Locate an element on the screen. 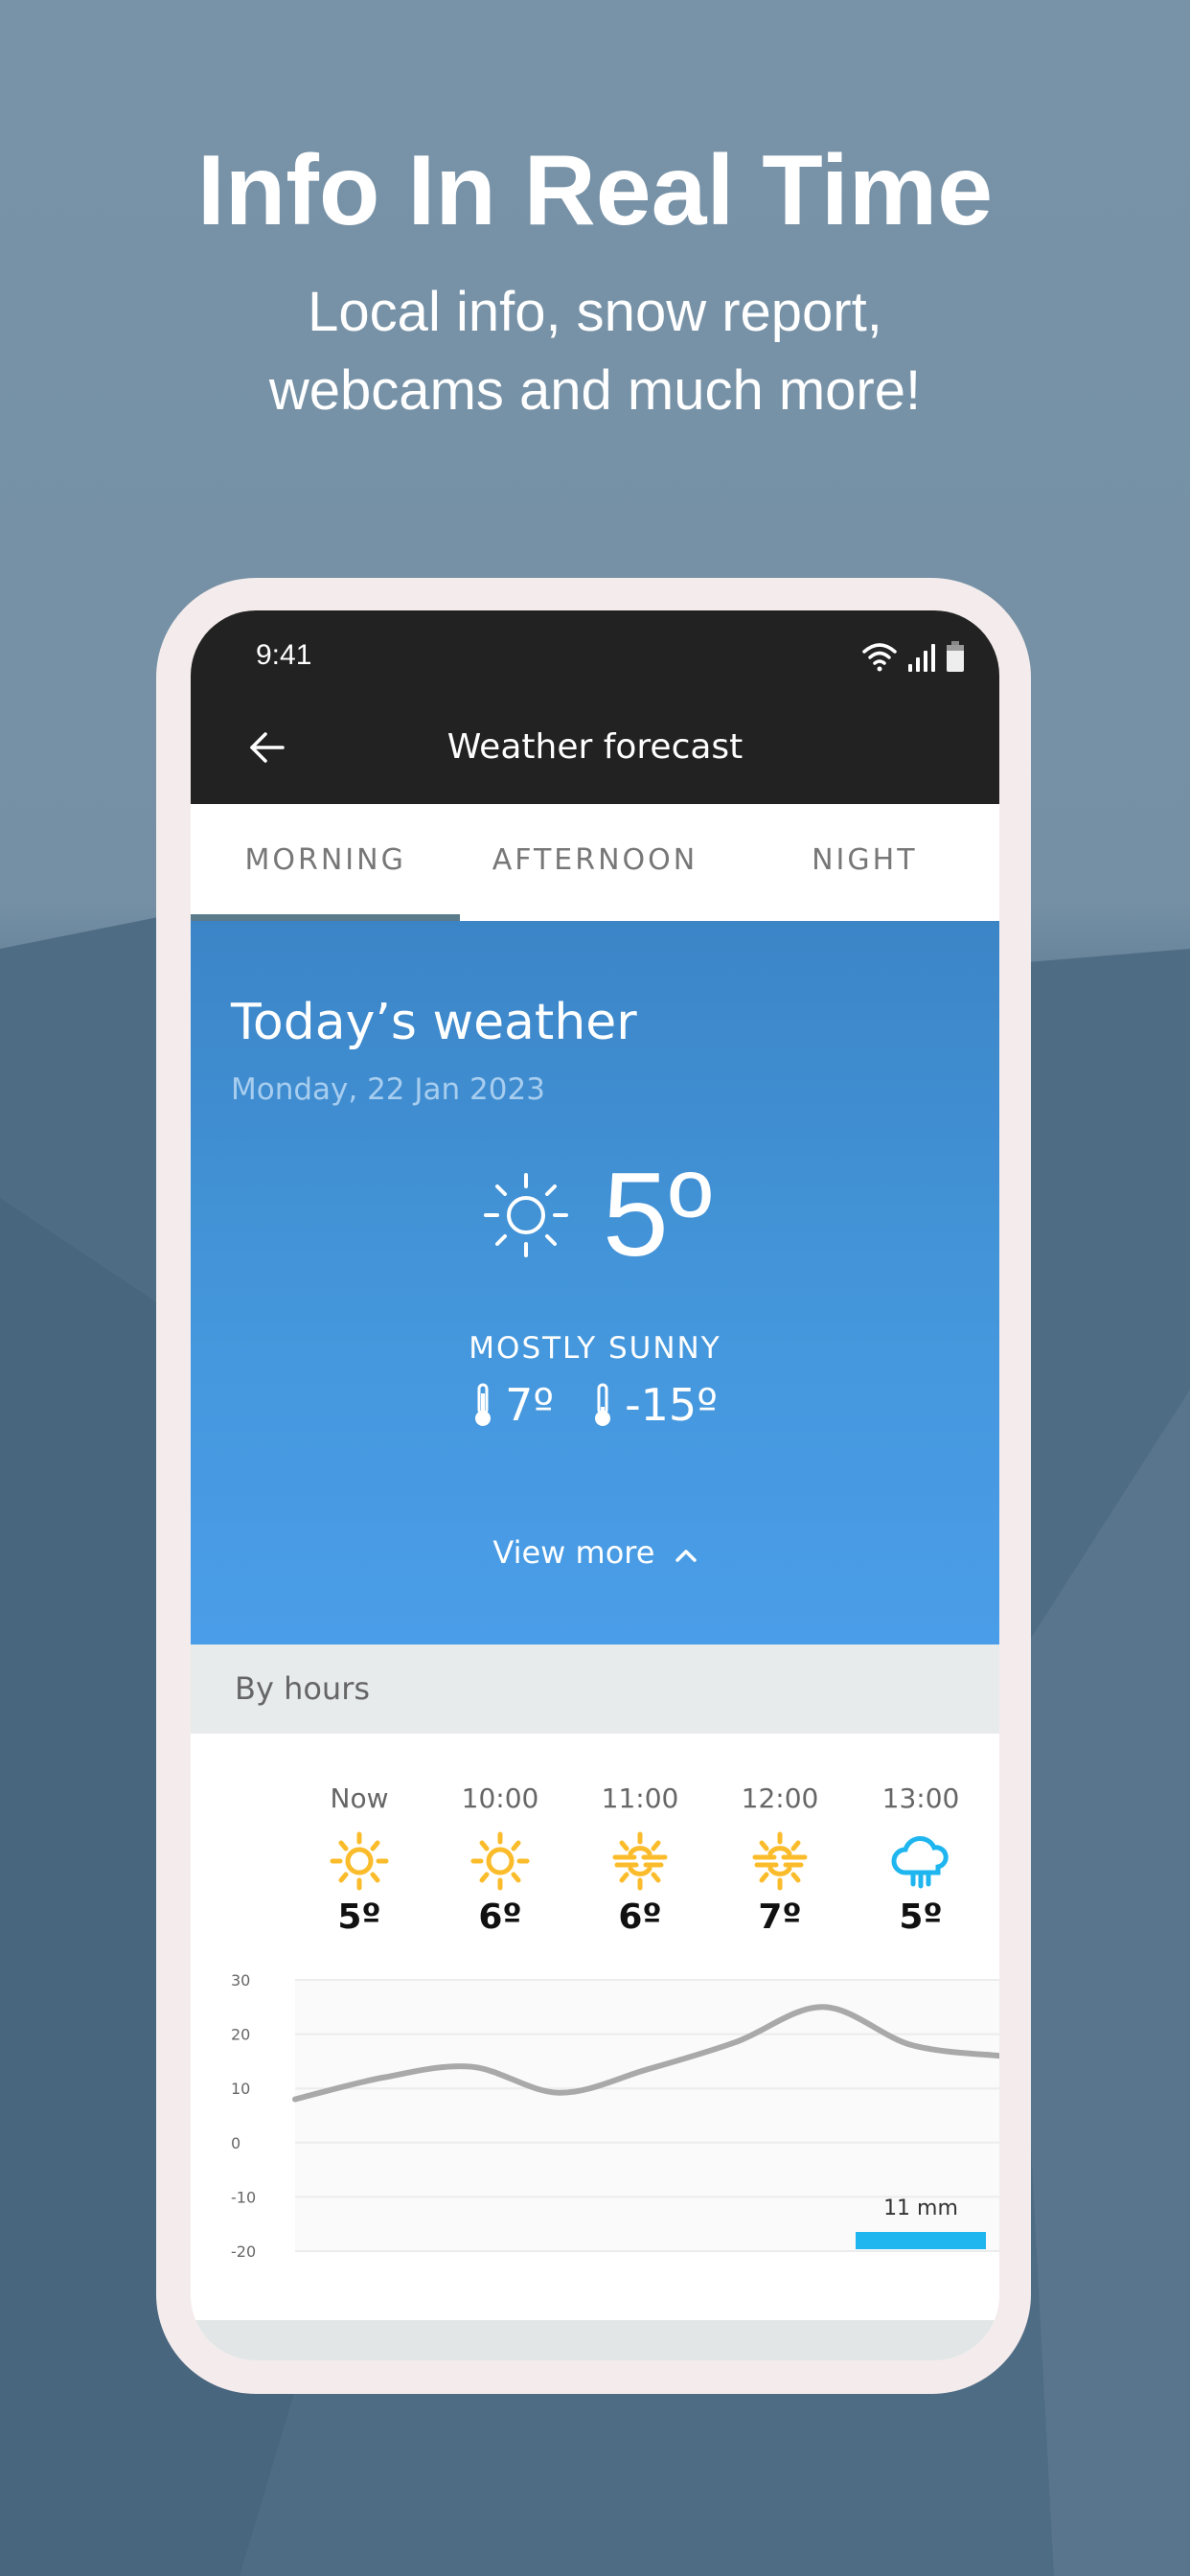 The image size is (1190, 2576). max-temperature: 7º is located at coordinates (530, 1405).